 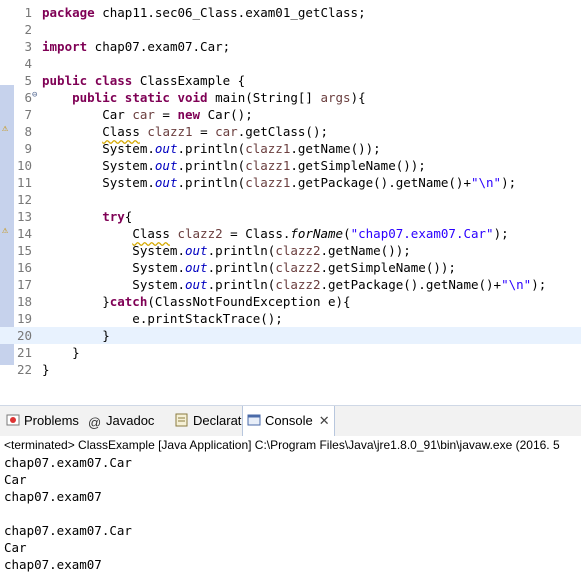 I want to click on line-number: 15, so click(x=24, y=250).